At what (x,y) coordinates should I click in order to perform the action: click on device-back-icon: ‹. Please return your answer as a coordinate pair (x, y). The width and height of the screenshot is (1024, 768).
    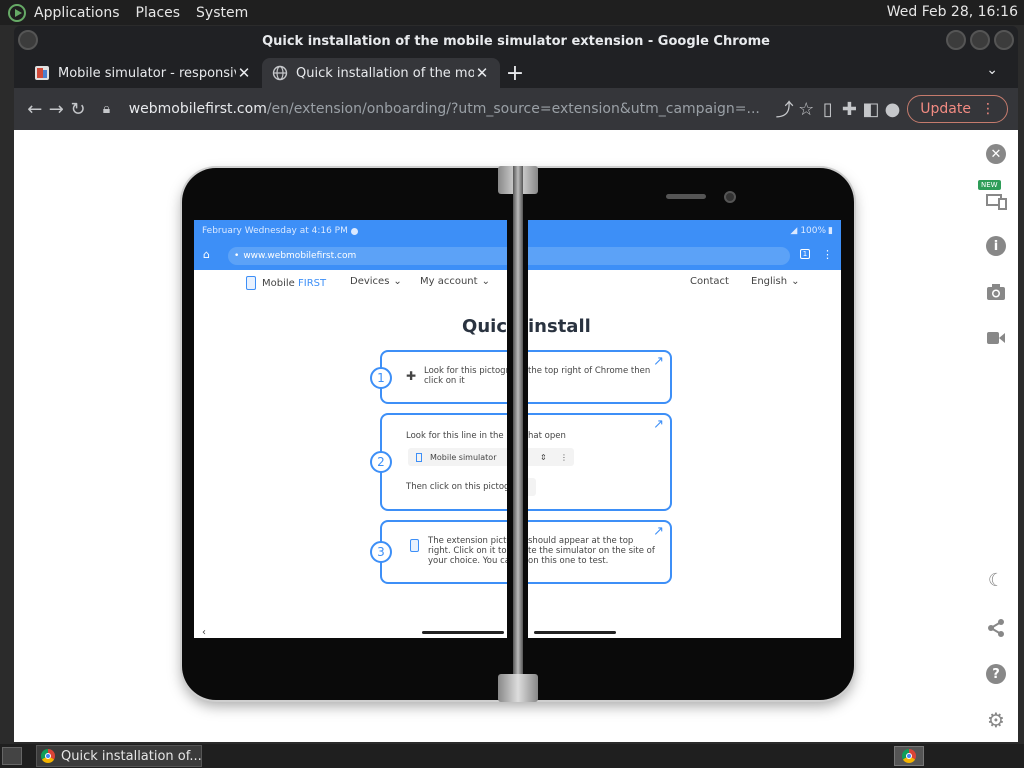
    Looking at the image, I should click on (204, 632).